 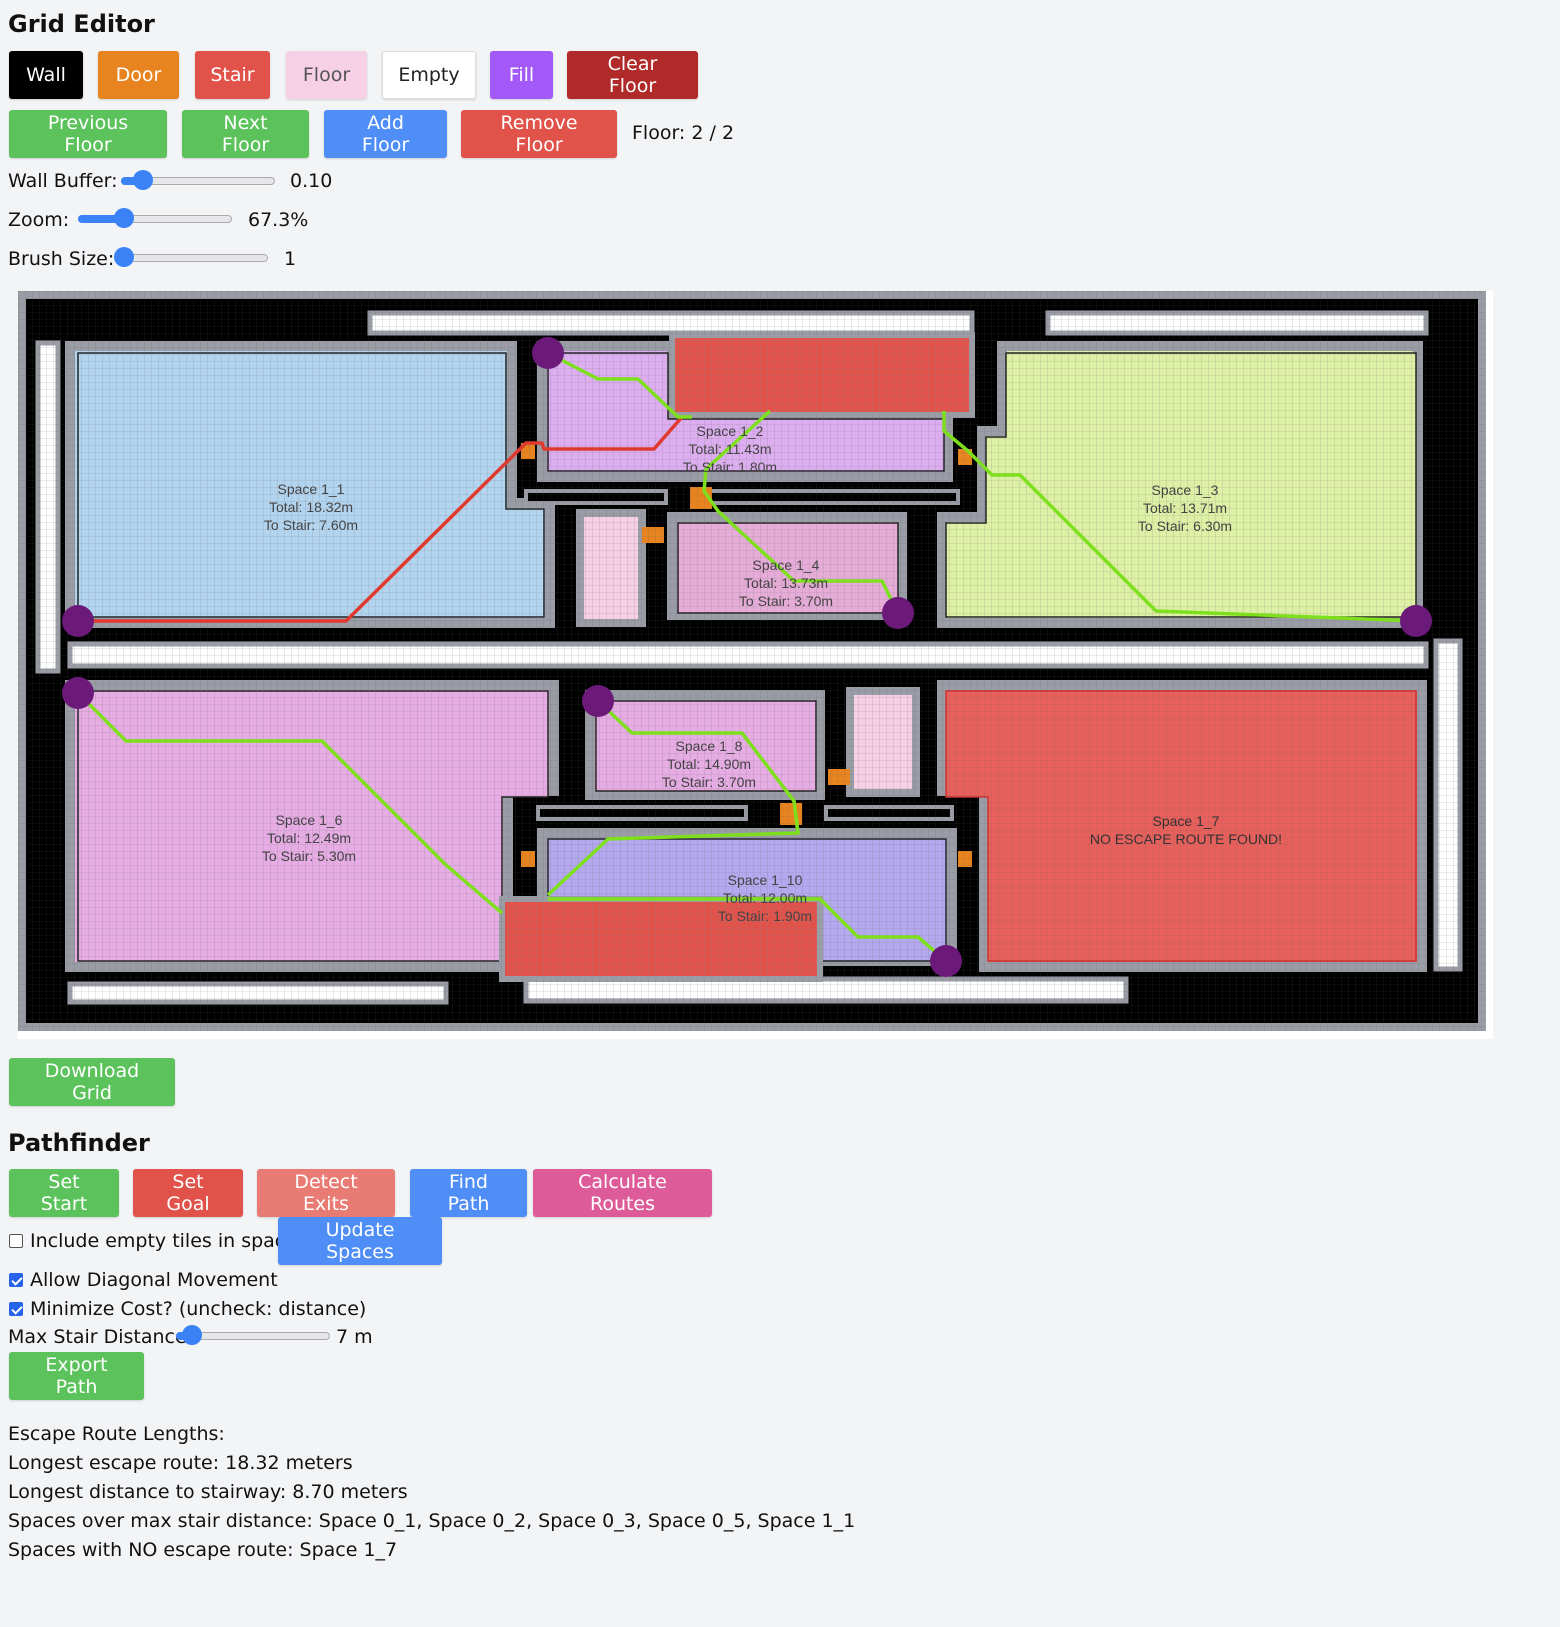 I want to click on space-1-10-name: Space 1_10, so click(x=765, y=880).